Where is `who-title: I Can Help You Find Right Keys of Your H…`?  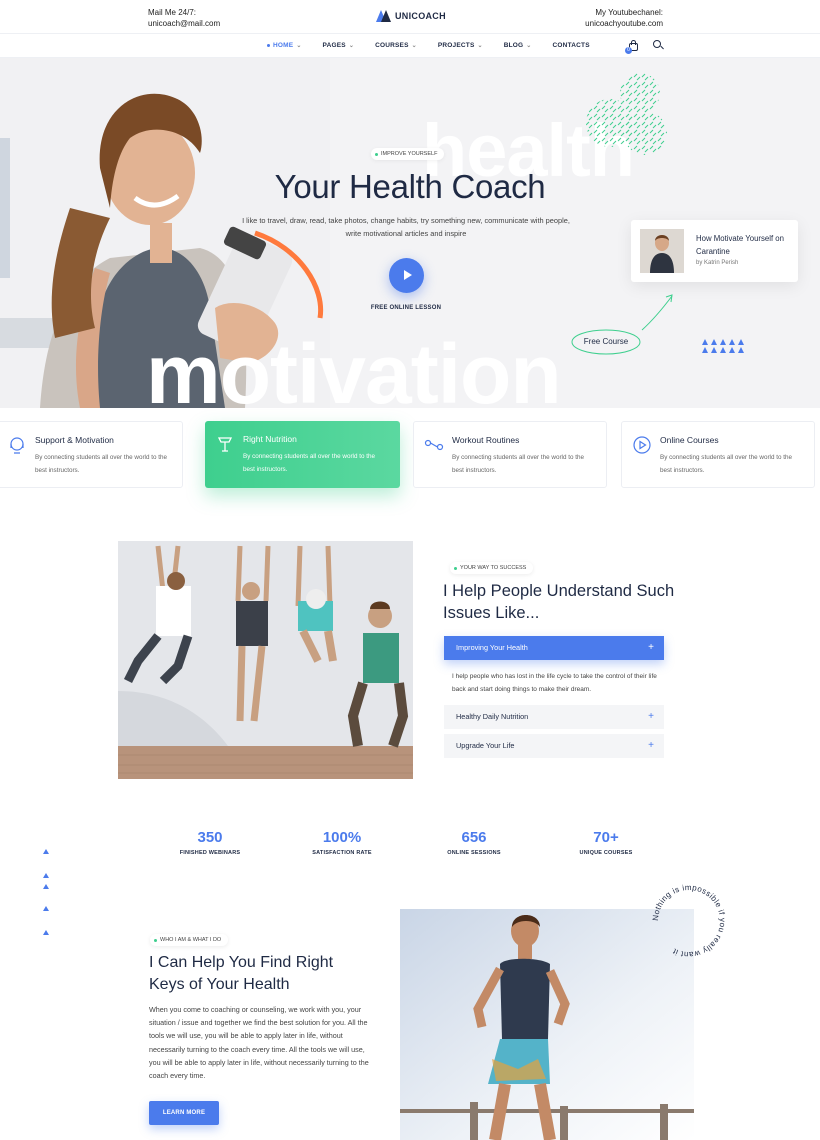
who-title: I Can Help You Find Right Keys of Your H… is located at coordinates (241, 973).